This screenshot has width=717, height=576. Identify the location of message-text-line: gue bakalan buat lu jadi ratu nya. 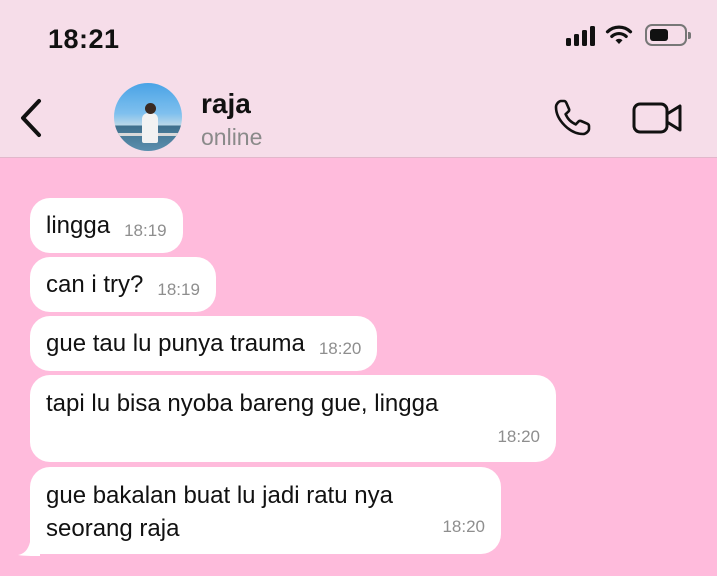
(219, 495).